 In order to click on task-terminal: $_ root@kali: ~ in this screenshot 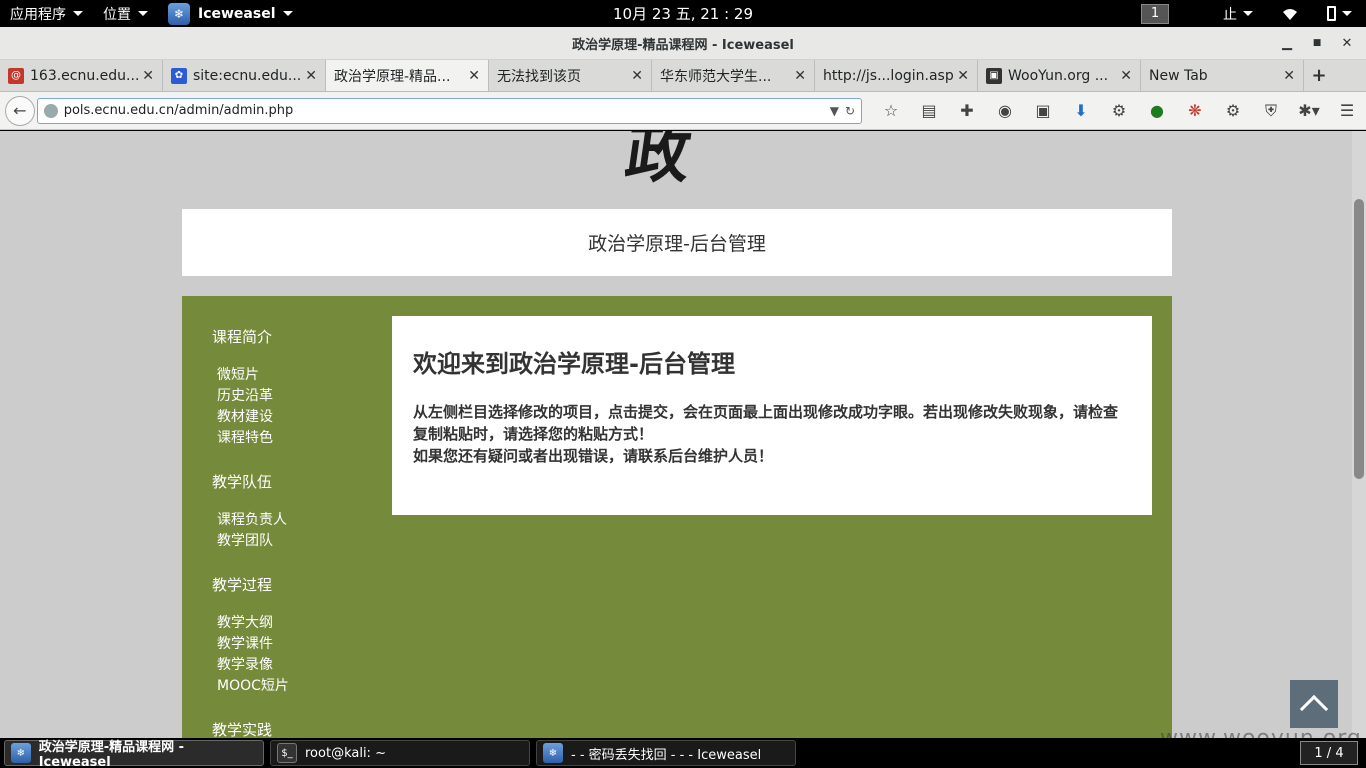, I will do `click(400, 753)`.